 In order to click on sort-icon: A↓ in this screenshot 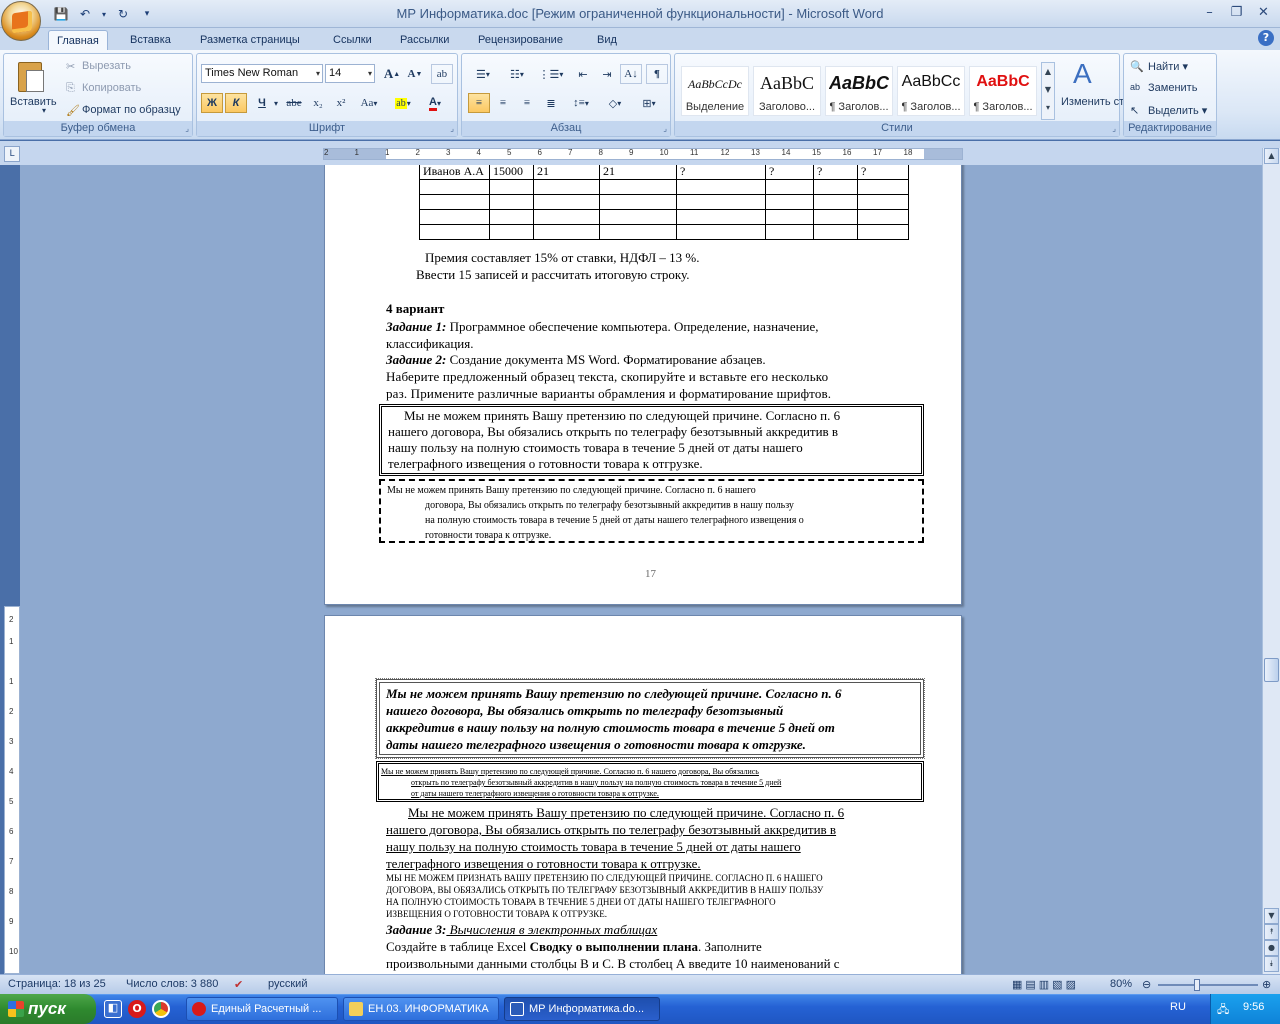, I will do `click(631, 74)`.